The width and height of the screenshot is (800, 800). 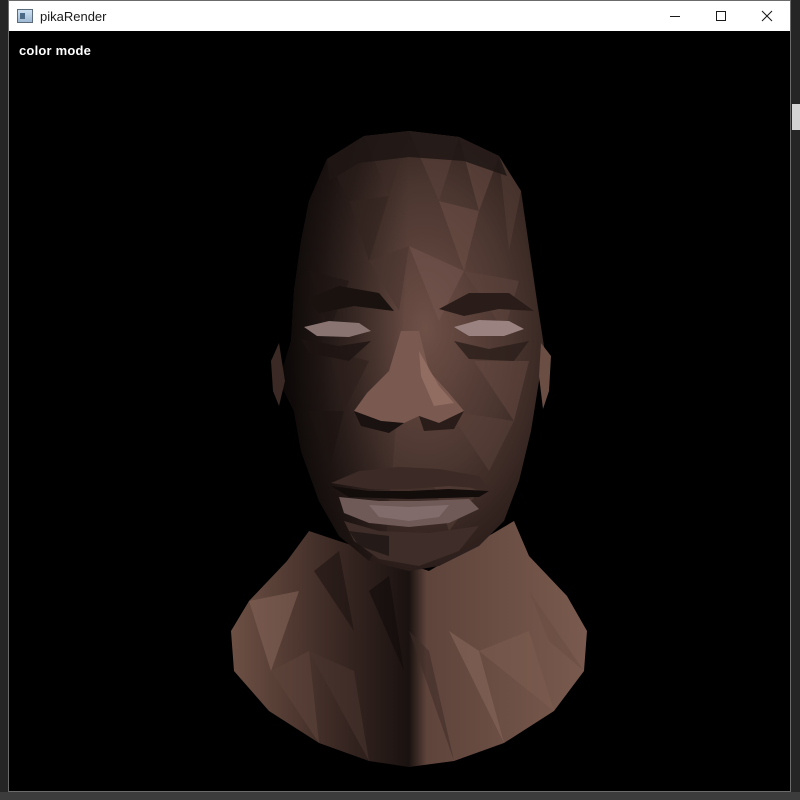 I want to click on minimize-icon, so click(x=675, y=16).